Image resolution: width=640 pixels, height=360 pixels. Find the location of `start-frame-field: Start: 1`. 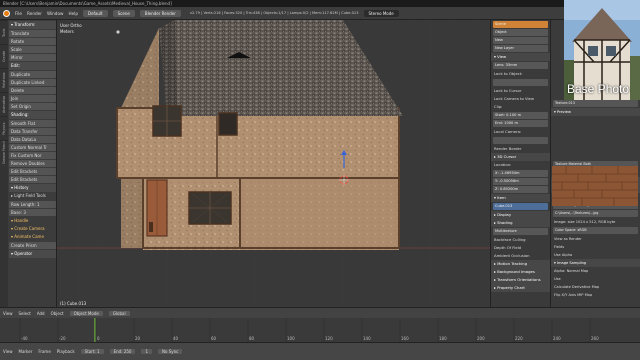

start-frame-field: Start: 1 is located at coordinates (92, 351).